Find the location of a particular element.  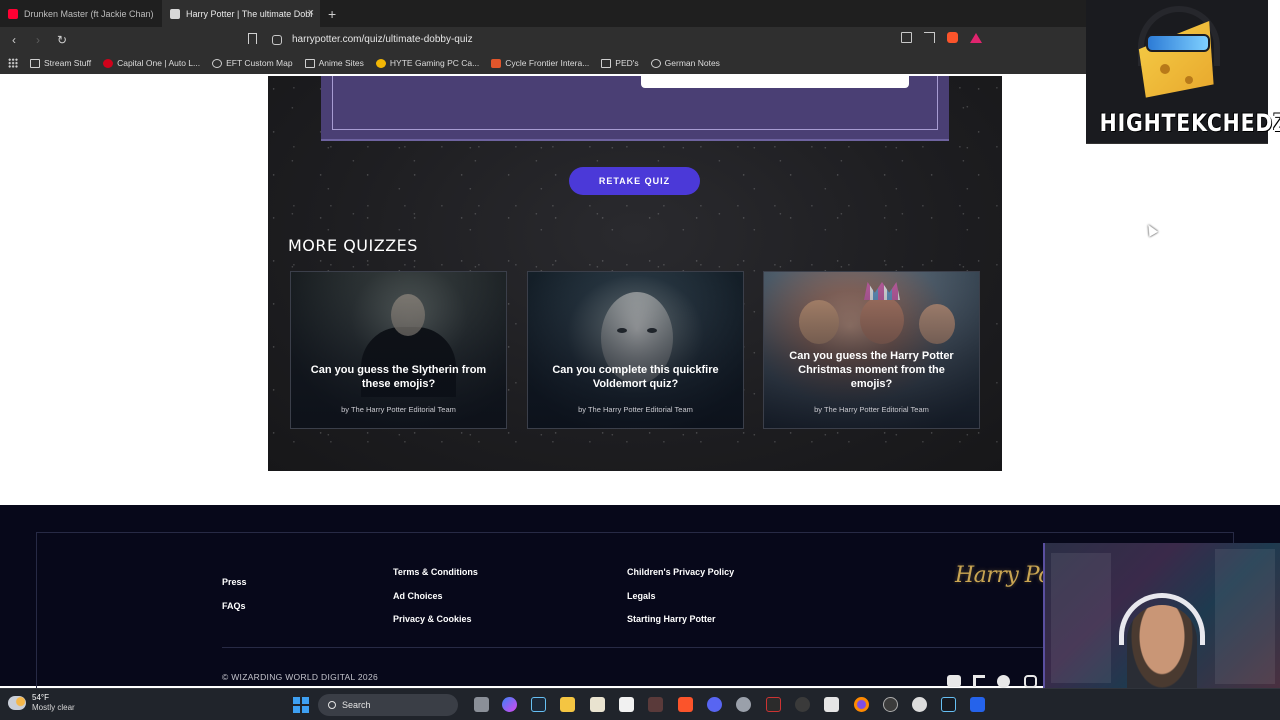

streamer-brand-overlay: HIGHTEKCHEDZ is located at coordinates (1183, 72).